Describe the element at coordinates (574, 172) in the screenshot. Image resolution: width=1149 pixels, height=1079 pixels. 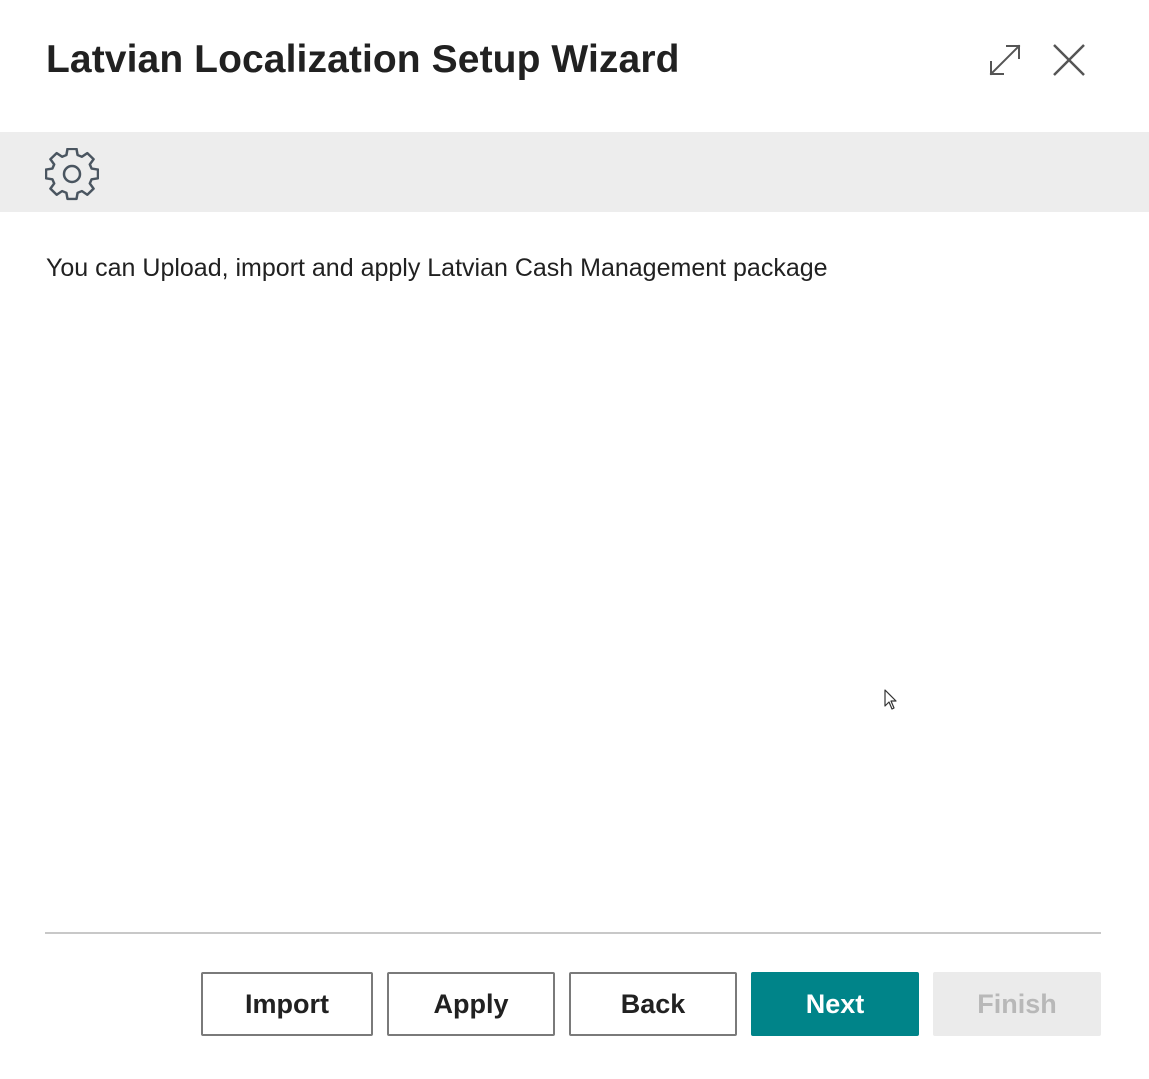
I see `wizard-banner` at that location.